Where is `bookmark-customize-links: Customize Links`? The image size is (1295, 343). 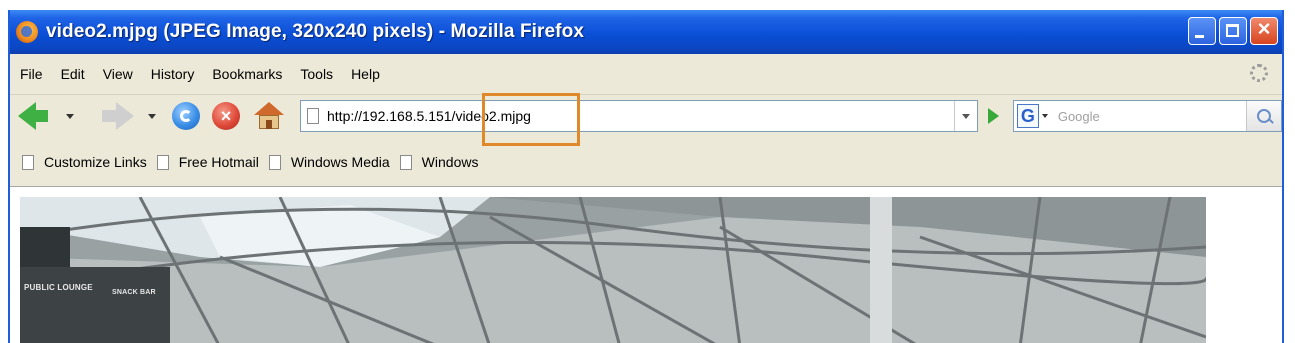 bookmark-customize-links: Customize Links is located at coordinates (84, 162).